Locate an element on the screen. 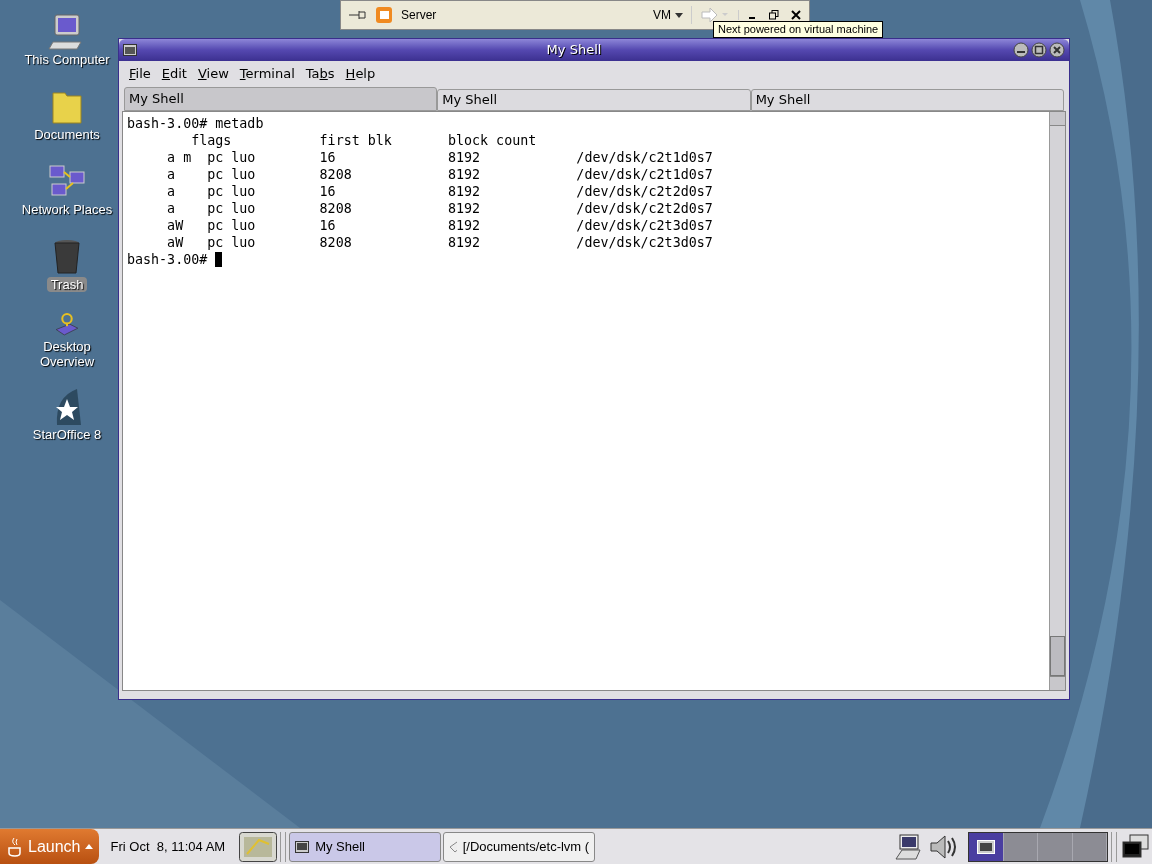 The width and height of the screenshot is (1152, 864). text-cursor is located at coordinates (219, 259).